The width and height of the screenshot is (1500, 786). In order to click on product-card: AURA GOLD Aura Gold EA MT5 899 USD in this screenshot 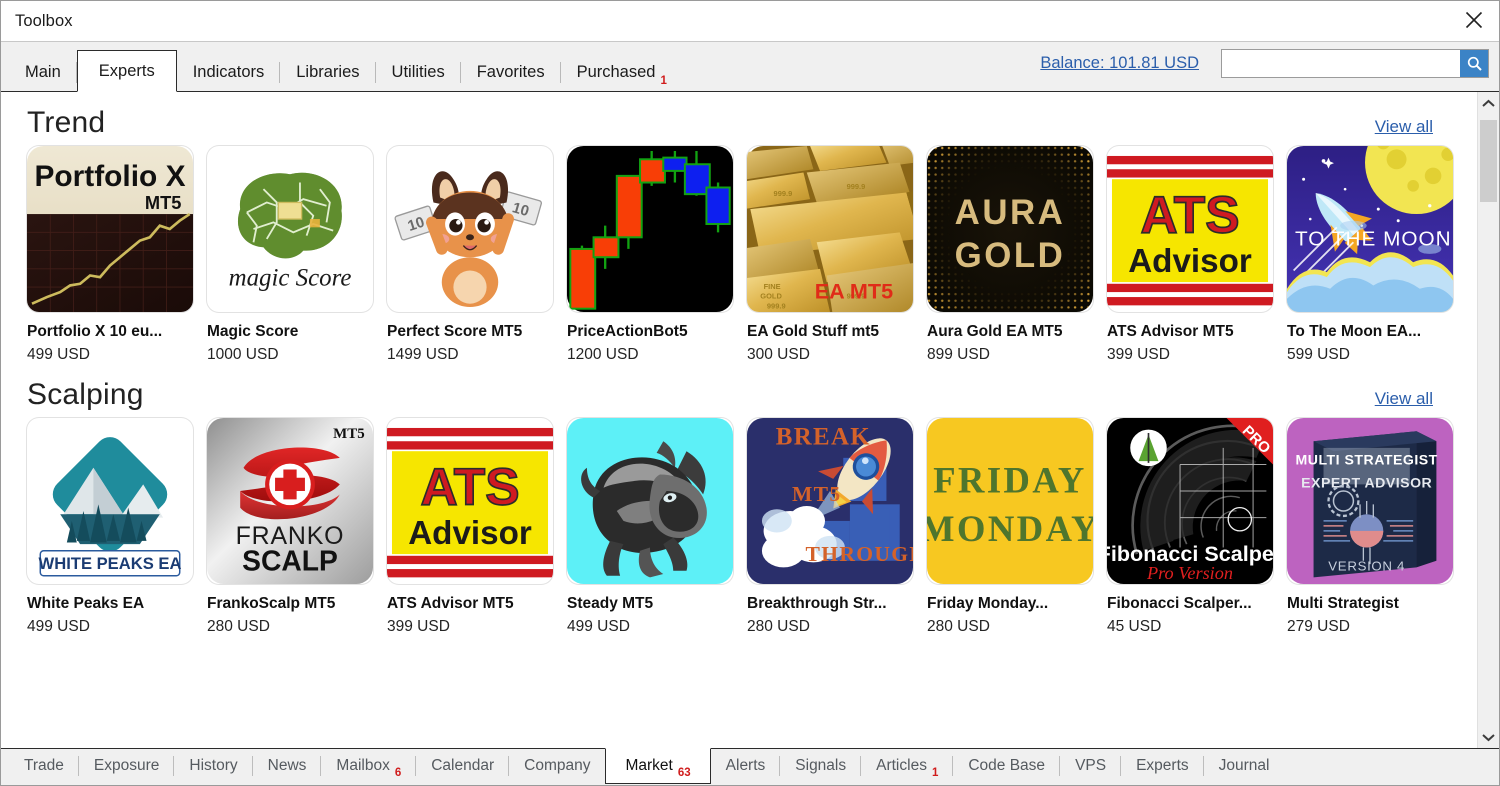, I will do `click(1017, 255)`.